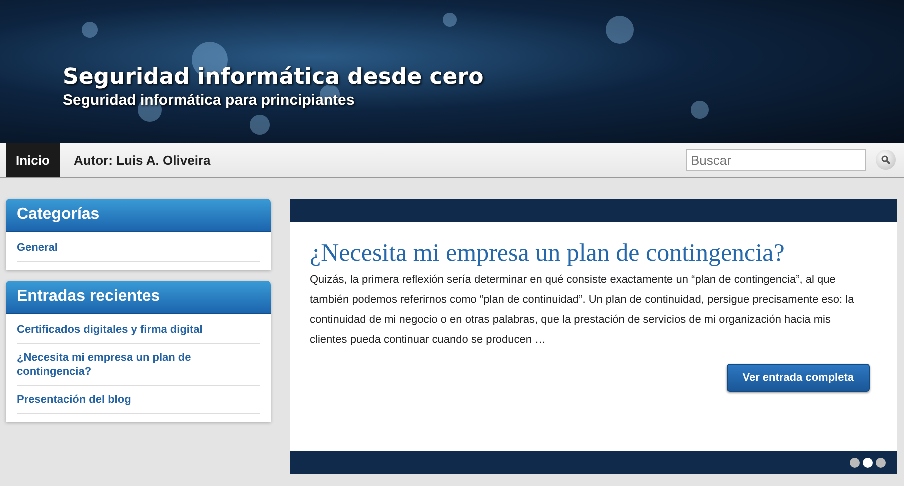  What do you see at coordinates (138, 297) in the screenshot?
I see `widget-title: Entradas recientes` at bounding box center [138, 297].